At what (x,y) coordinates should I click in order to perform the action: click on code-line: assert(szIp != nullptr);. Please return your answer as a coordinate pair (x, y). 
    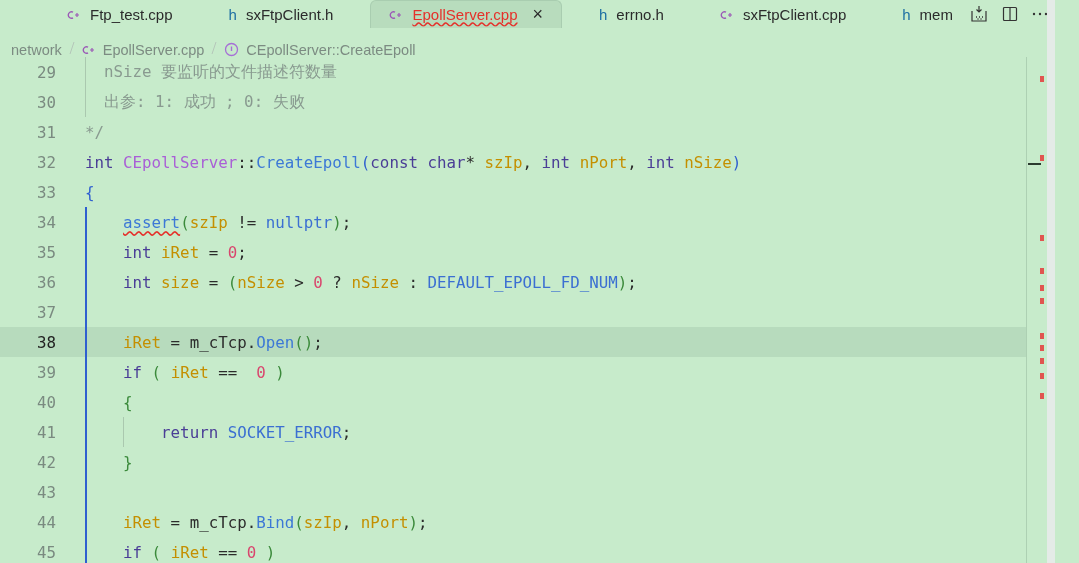
    Looking at the image, I should click on (237, 222).